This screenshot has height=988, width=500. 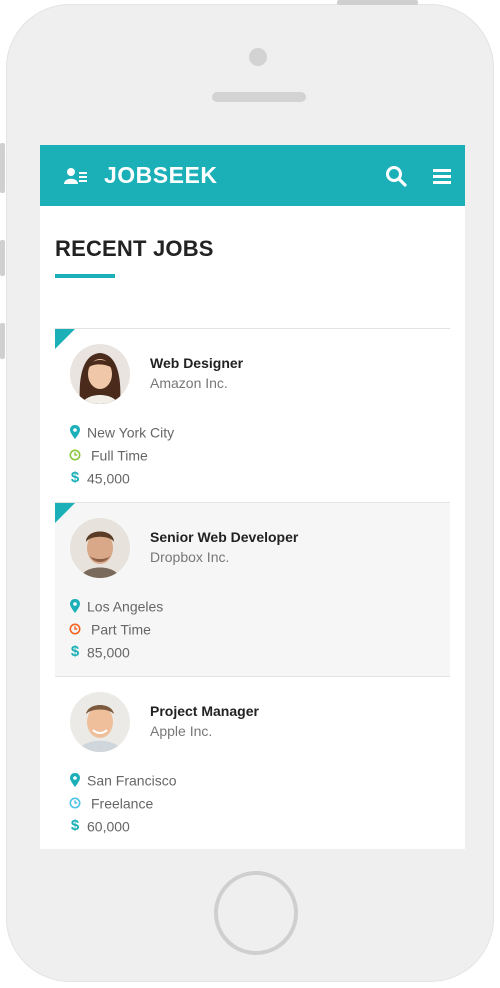 I want to click on job-salary: $85,000, so click(x=100, y=652).